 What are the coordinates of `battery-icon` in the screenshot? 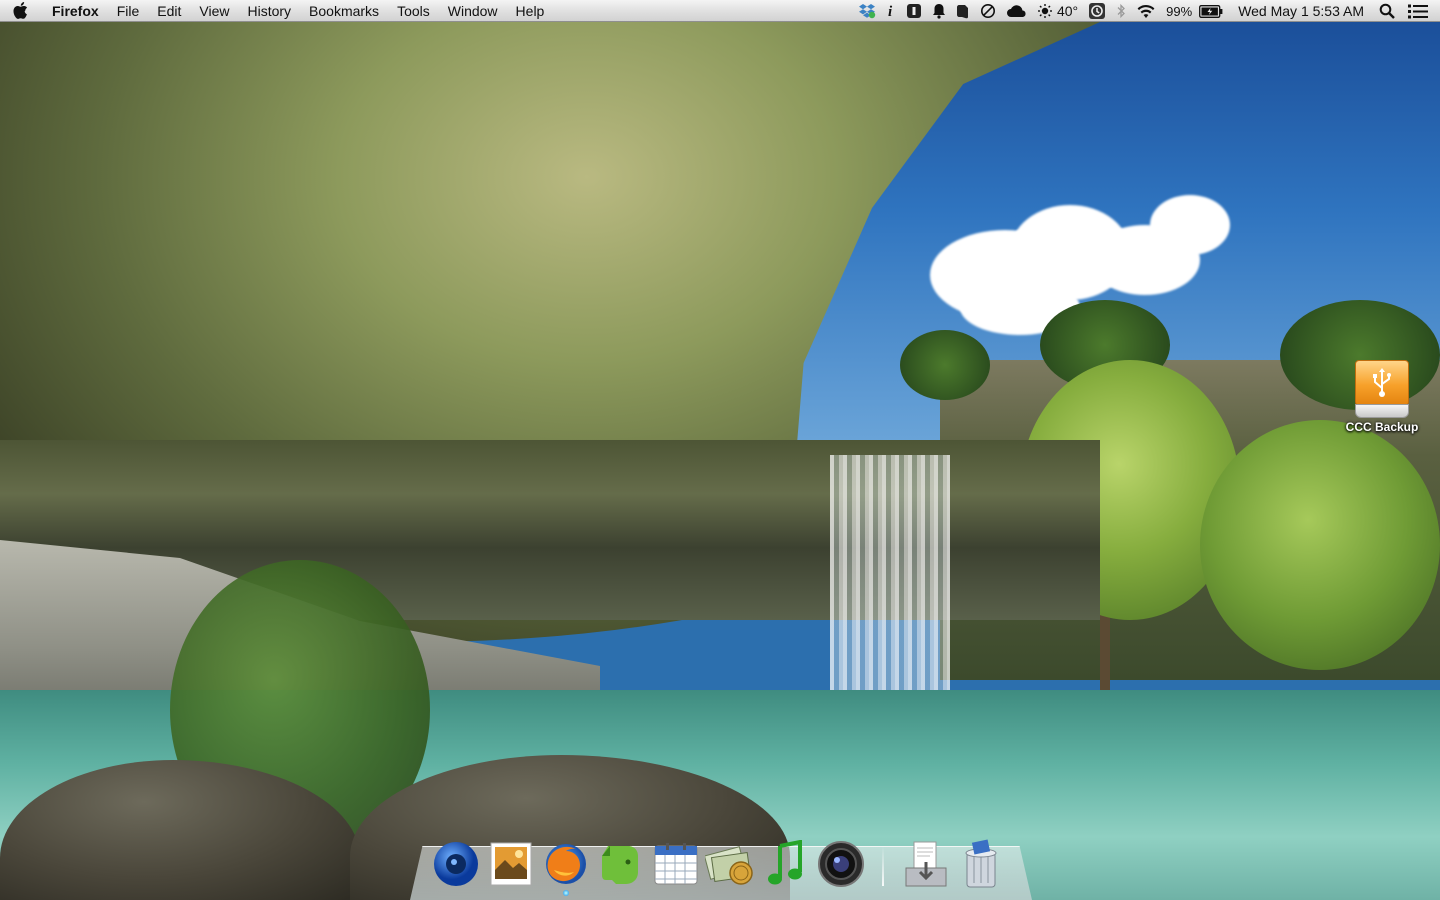 It's located at (1211, 11).